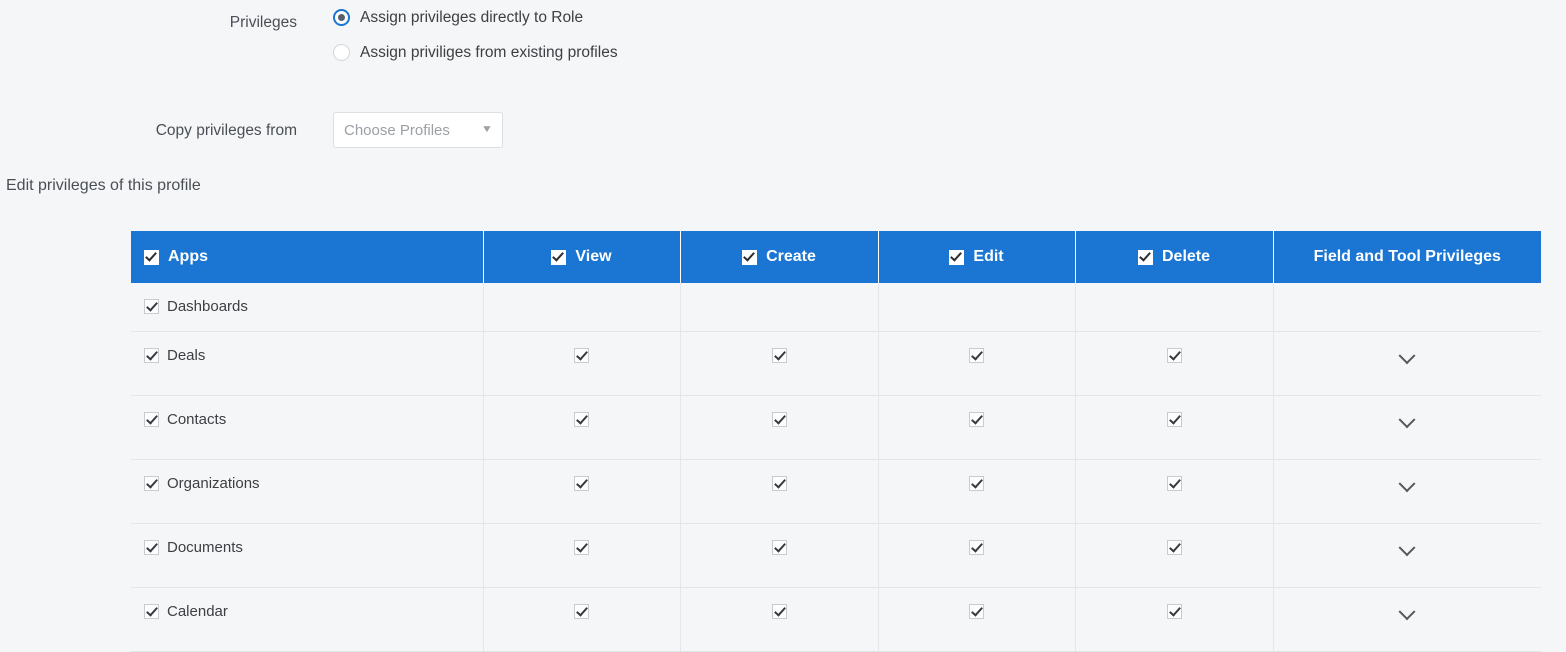 The width and height of the screenshot is (1566, 652). I want to click on column-header-apps: Apps, so click(307, 257).